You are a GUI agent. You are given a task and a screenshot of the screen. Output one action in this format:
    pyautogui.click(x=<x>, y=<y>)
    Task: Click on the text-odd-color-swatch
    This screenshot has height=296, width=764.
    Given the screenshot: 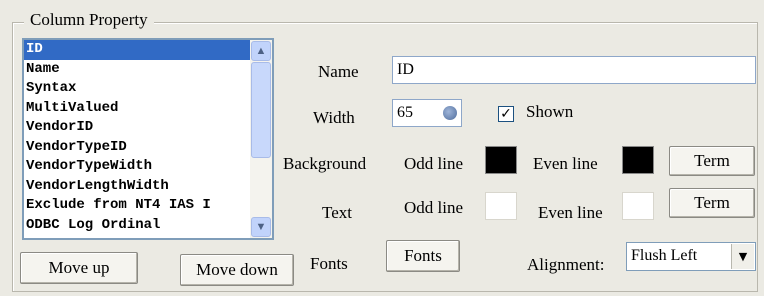 What is the action you would take?
    pyautogui.click(x=501, y=206)
    